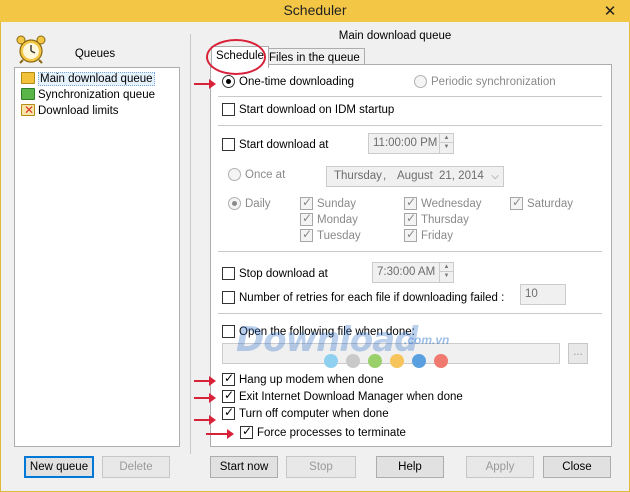  What do you see at coordinates (331, 433) in the screenshot?
I see `force-terminate-label: Force processes to terminate` at bounding box center [331, 433].